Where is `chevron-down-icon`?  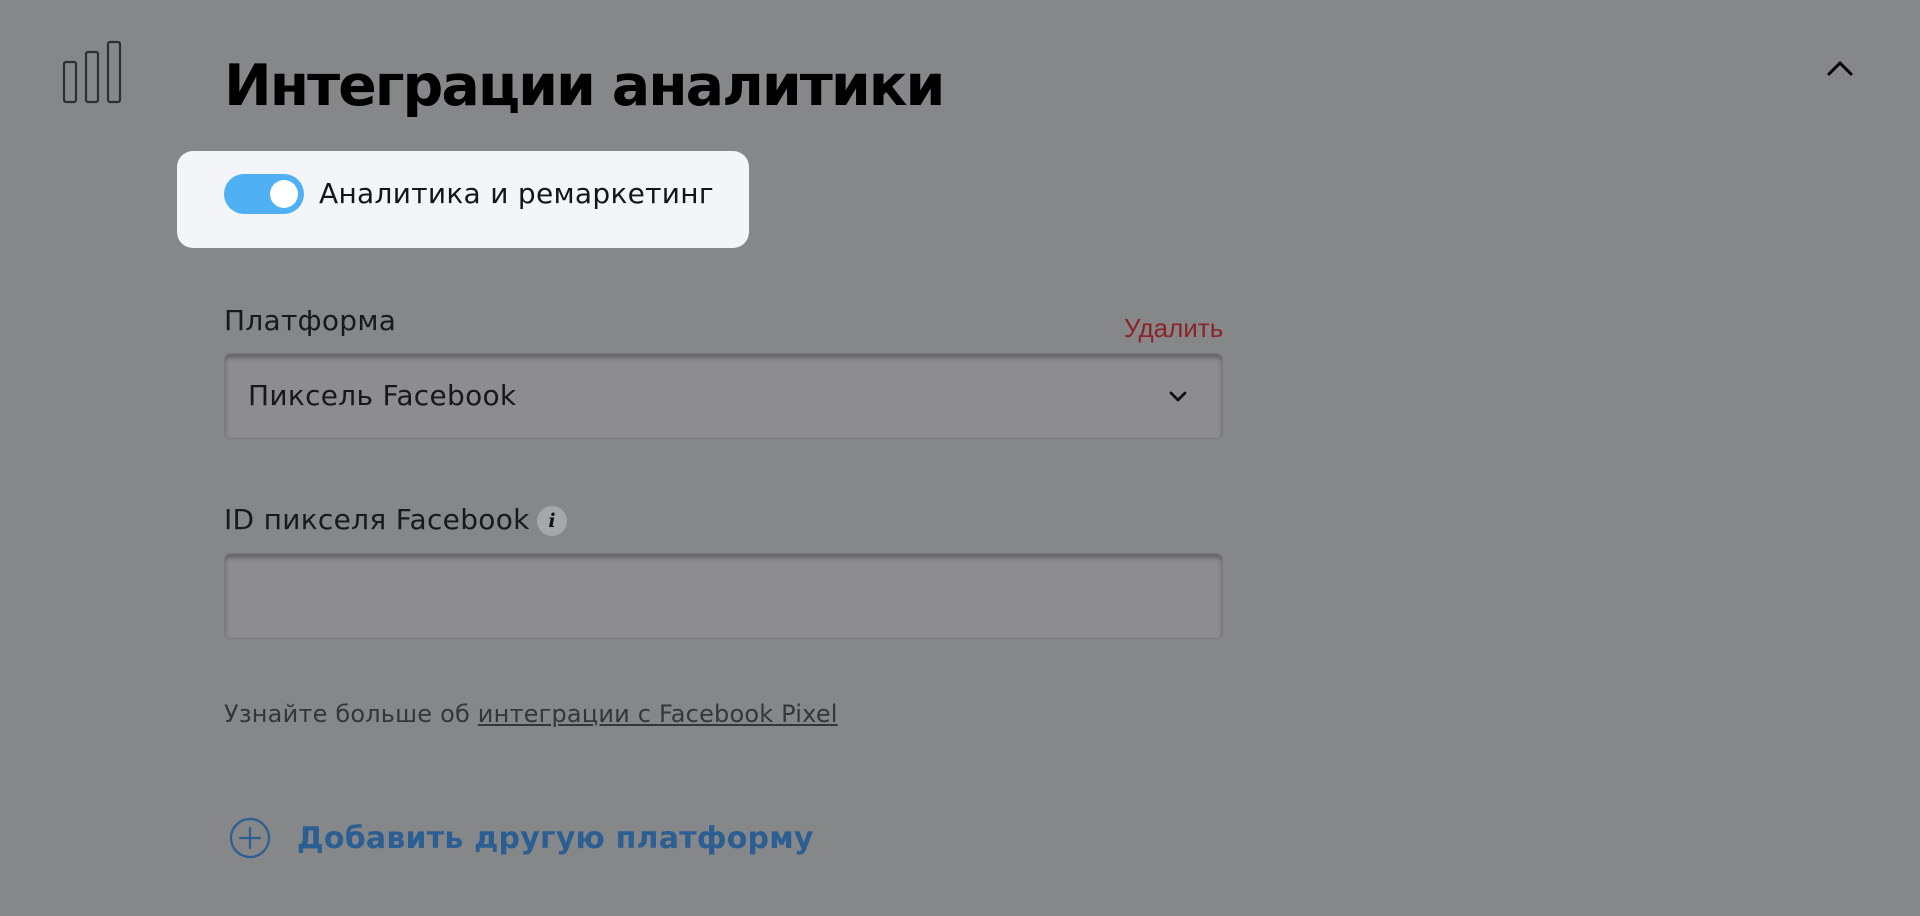 chevron-down-icon is located at coordinates (1178, 396).